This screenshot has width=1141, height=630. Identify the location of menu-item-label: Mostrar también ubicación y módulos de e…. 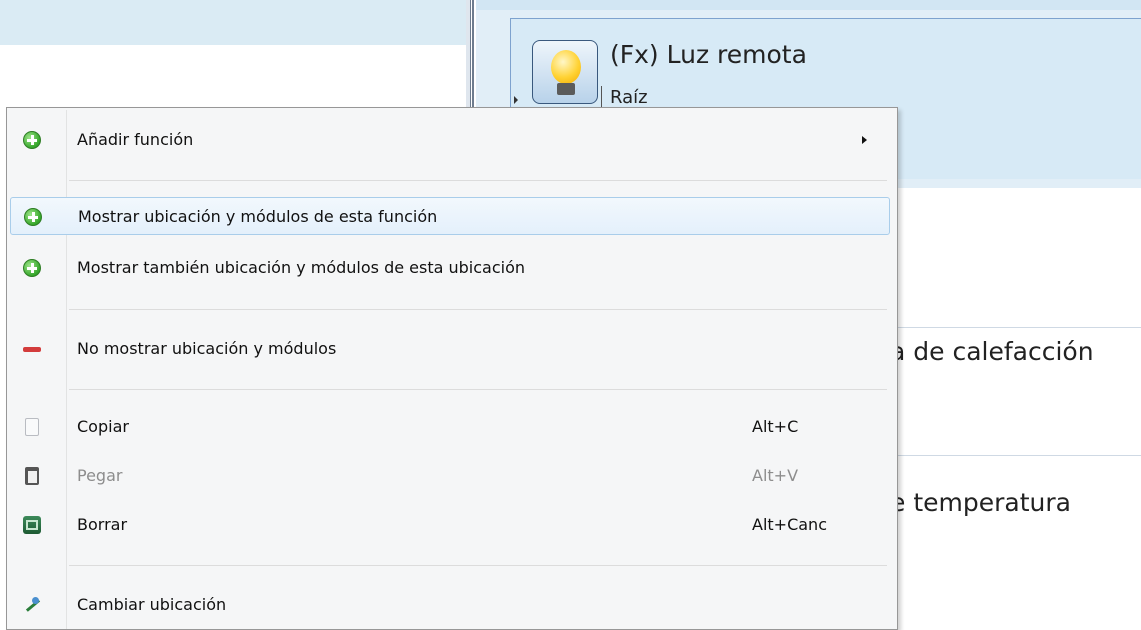
(301, 267).